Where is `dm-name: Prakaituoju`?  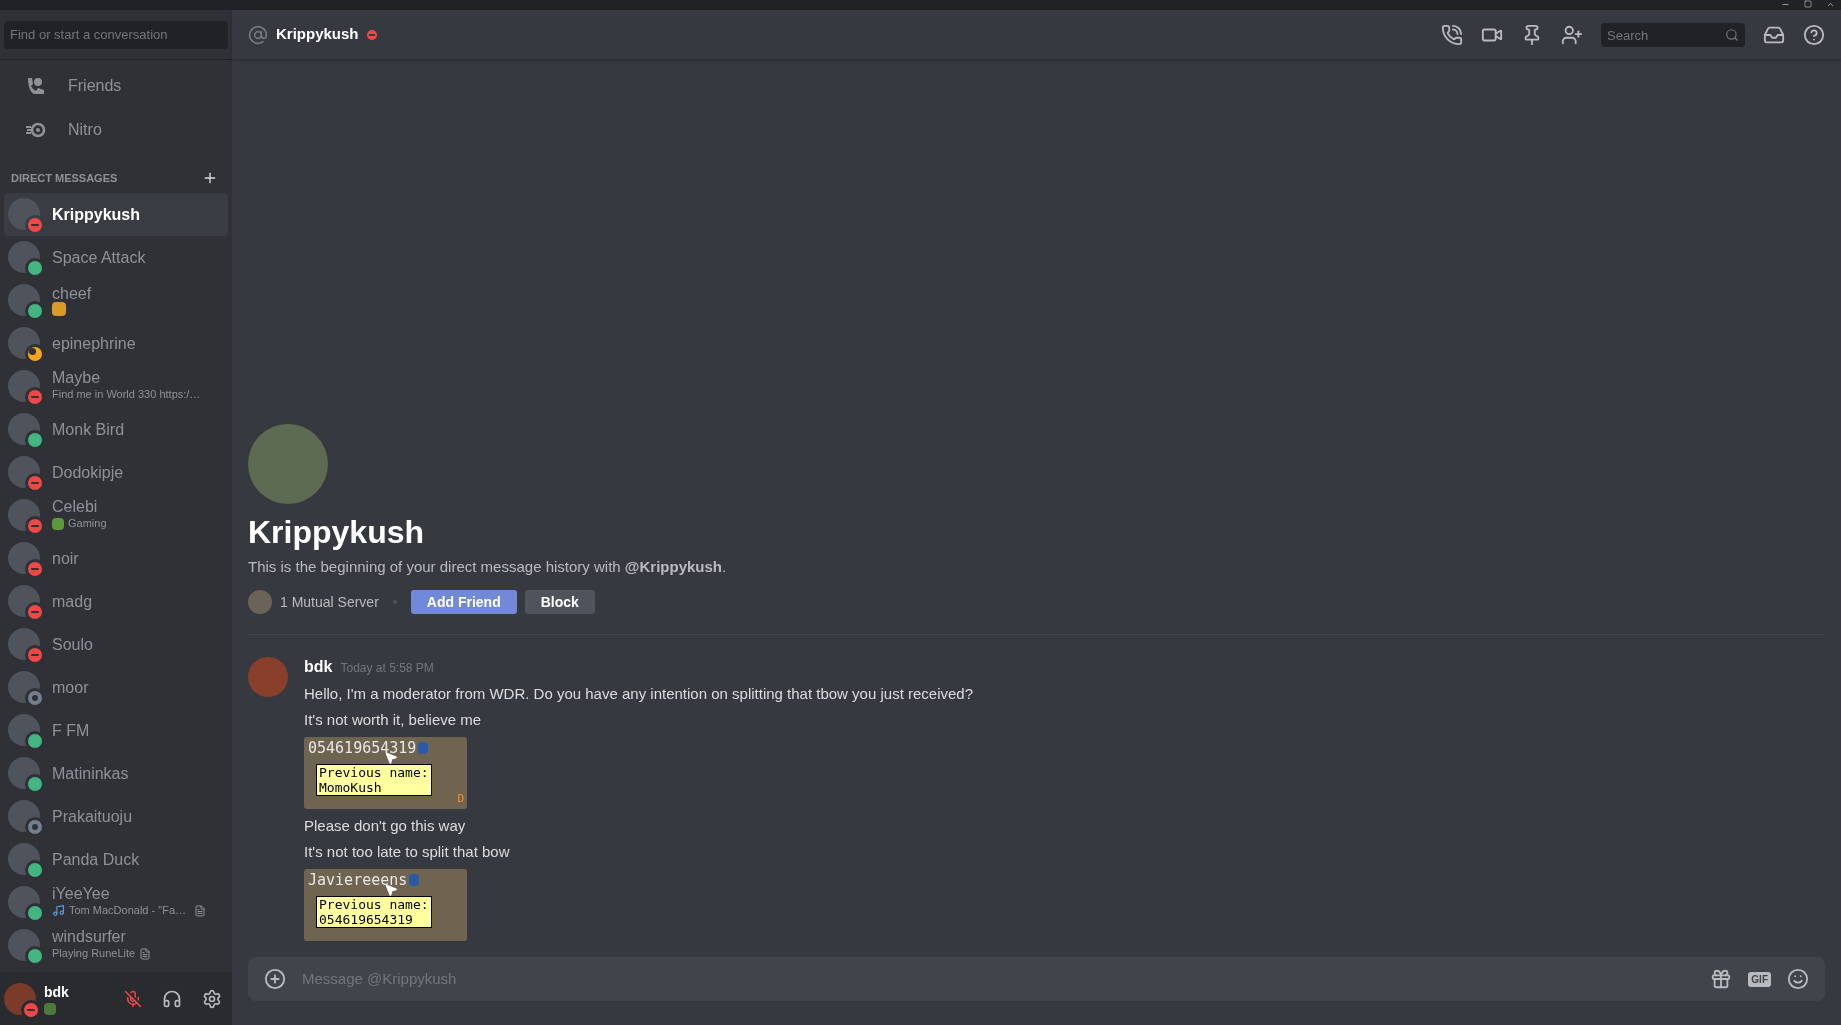 dm-name: Prakaituoju is located at coordinates (92, 816).